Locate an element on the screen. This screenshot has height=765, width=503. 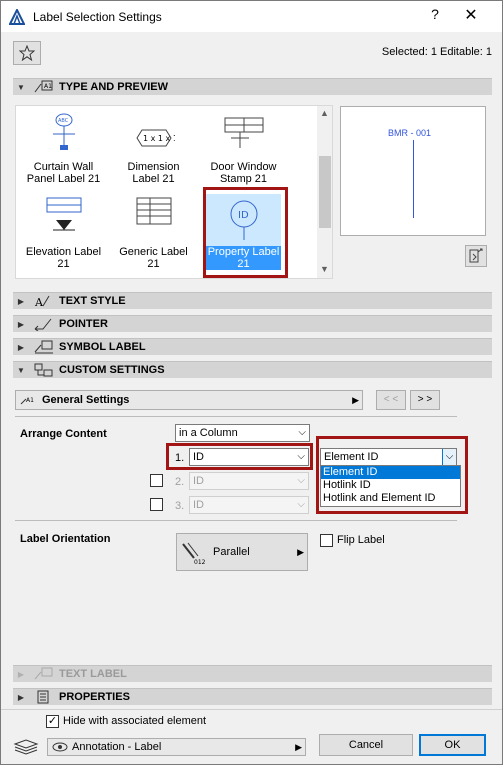
row-number: 3. is located at coordinates (180, 506).